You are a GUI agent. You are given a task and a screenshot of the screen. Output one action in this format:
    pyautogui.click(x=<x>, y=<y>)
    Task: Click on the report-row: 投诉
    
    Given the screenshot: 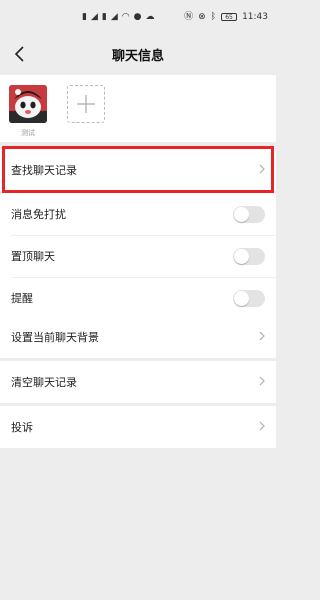 What is the action you would take?
    pyautogui.click(x=138, y=427)
    